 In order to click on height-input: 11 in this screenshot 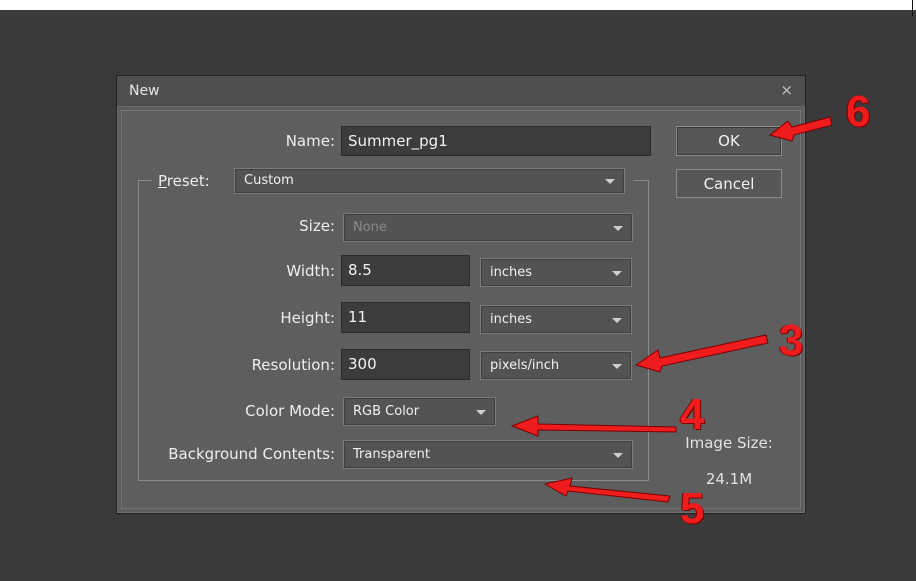, I will do `click(405, 317)`.